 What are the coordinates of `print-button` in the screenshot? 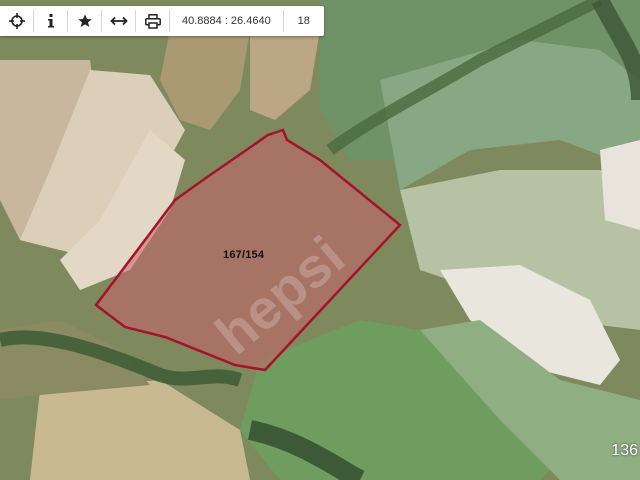 It's located at (152, 21).